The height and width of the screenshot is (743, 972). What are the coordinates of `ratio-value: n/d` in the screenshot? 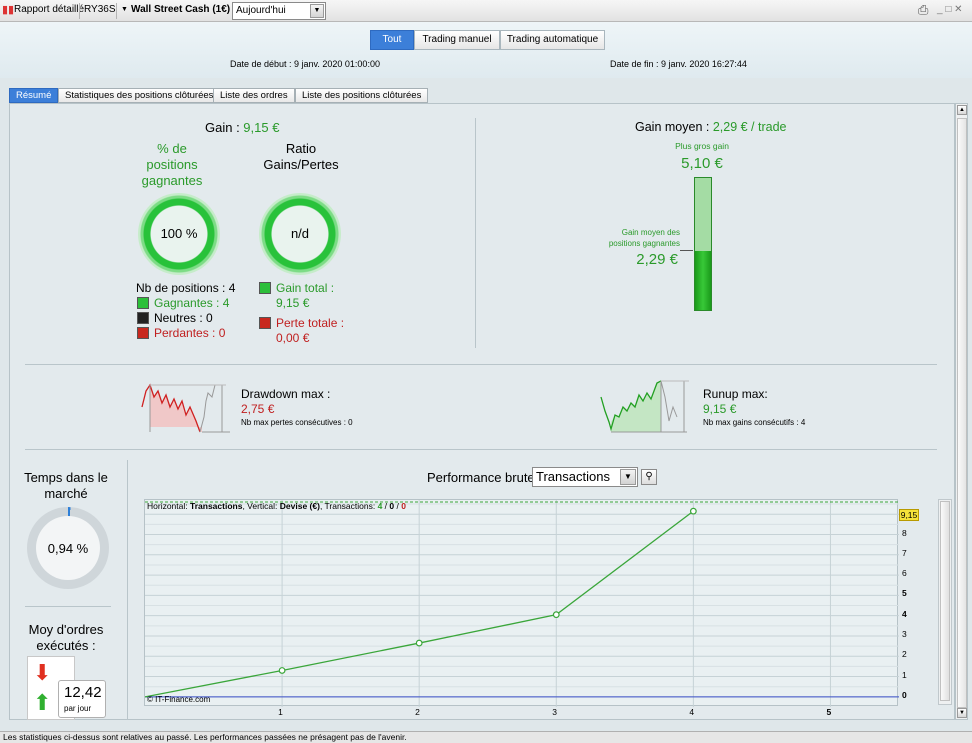 It's located at (300, 233).